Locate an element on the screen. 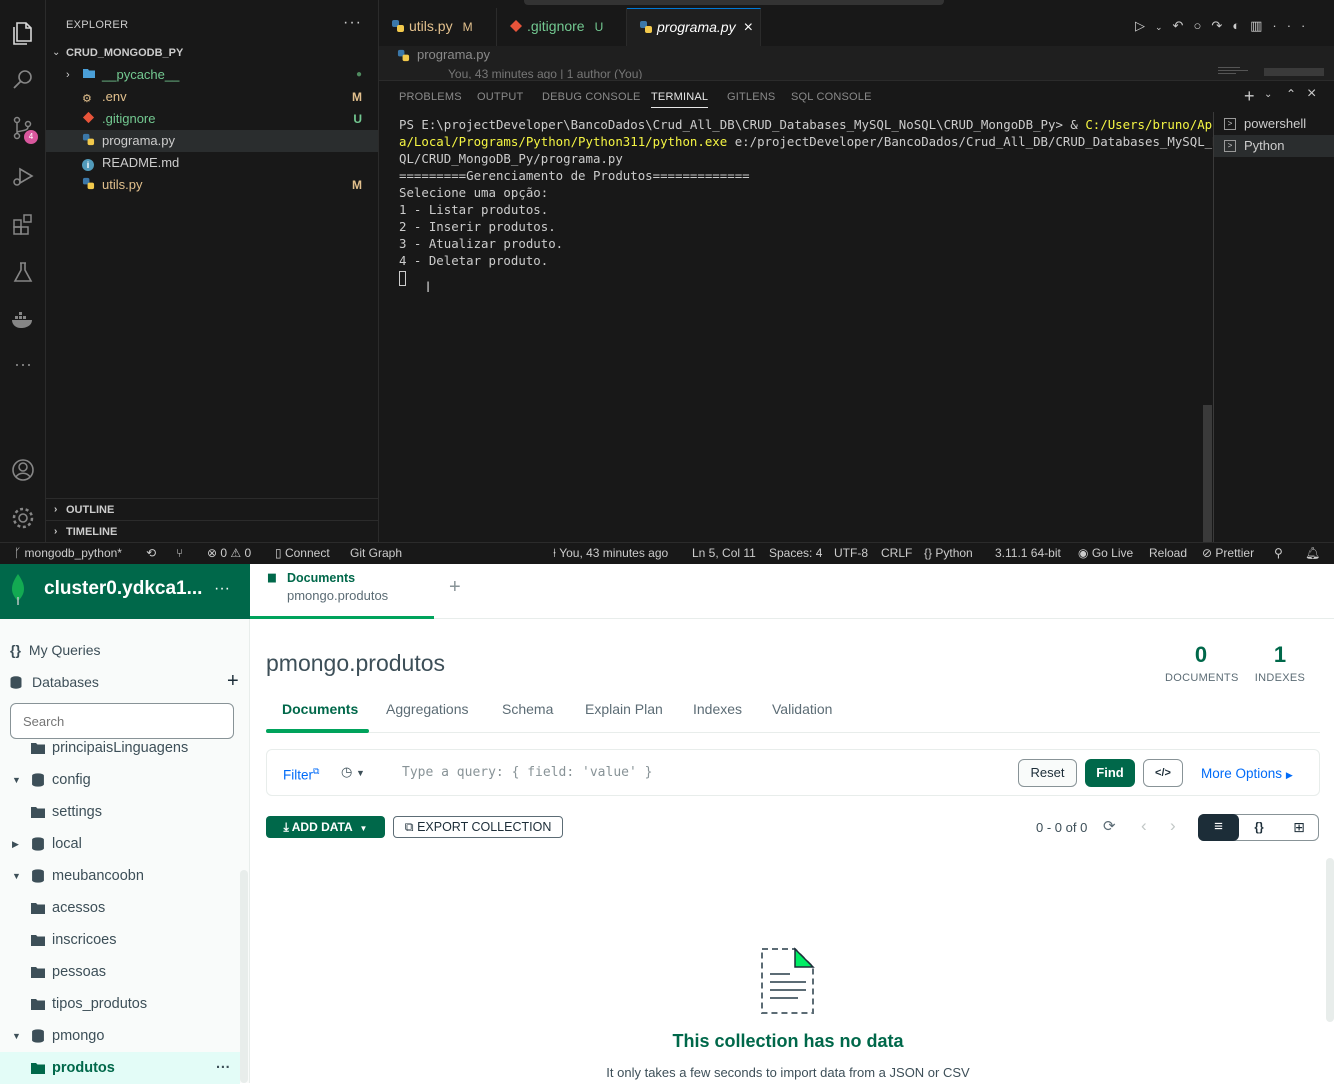 The image size is (1334, 1084). terminal-item-powershell: > powershell is located at coordinates (1274, 124).